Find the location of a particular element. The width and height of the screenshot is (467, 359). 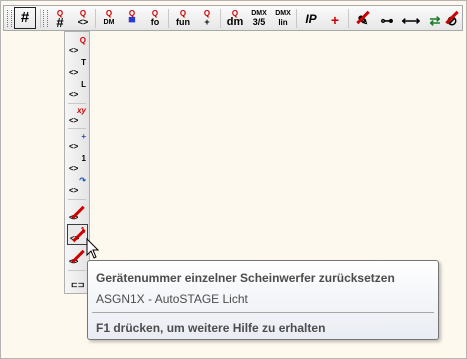

ip-button: IP is located at coordinates (311, 18).